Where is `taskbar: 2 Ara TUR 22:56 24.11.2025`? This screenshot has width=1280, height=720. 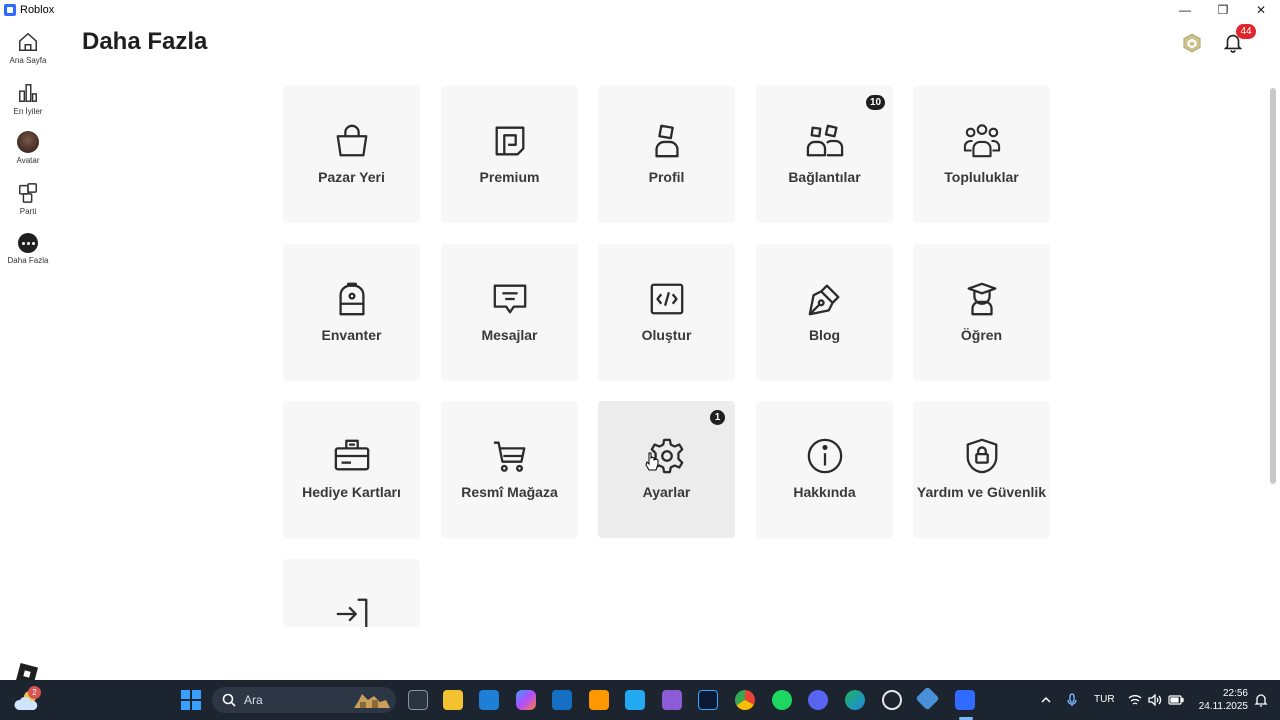 taskbar: 2 Ara TUR 22:56 24.11.2025 is located at coordinates (640, 700).